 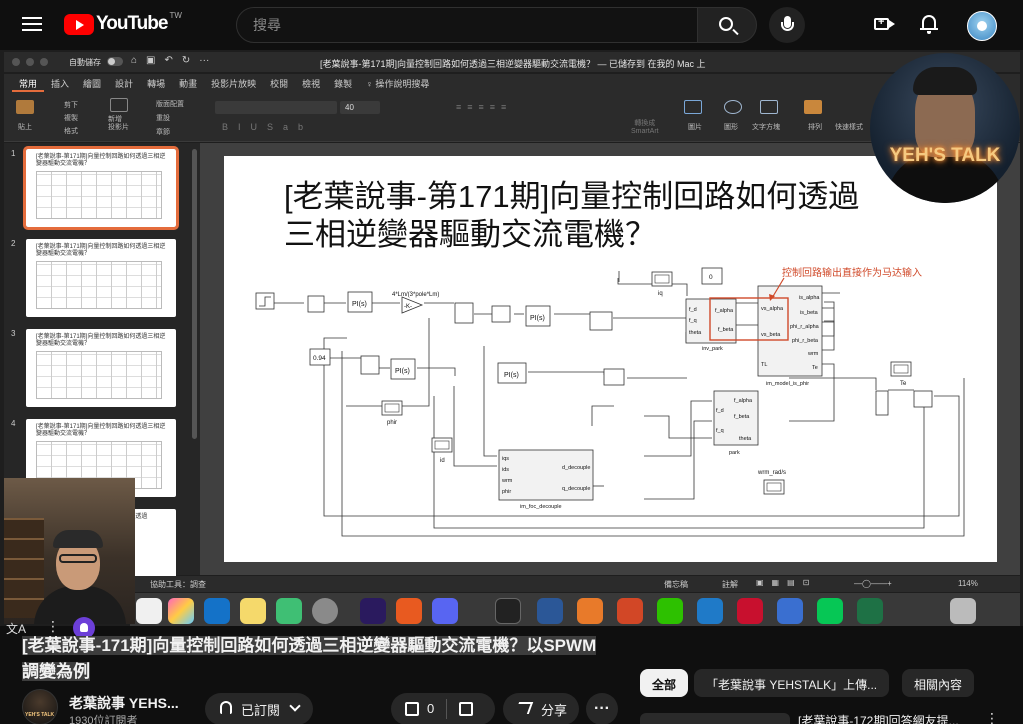 I want to click on autosave-label: 自動儲存, so click(x=85, y=62).